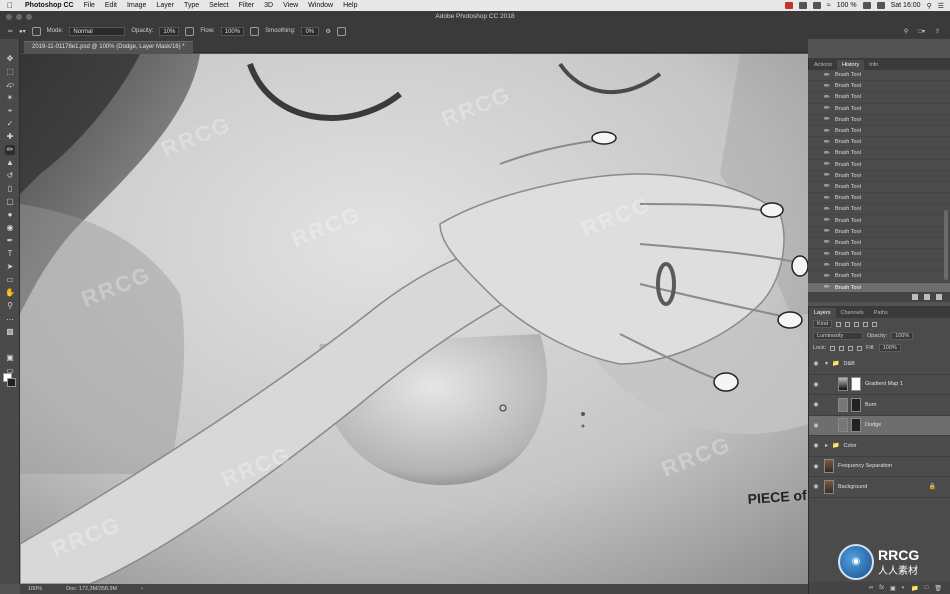 This screenshot has width=950, height=594. What do you see at coordinates (10, 85) in the screenshot?
I see `lasso-tool-icon: ⤽` at bounding box center [10, 85].